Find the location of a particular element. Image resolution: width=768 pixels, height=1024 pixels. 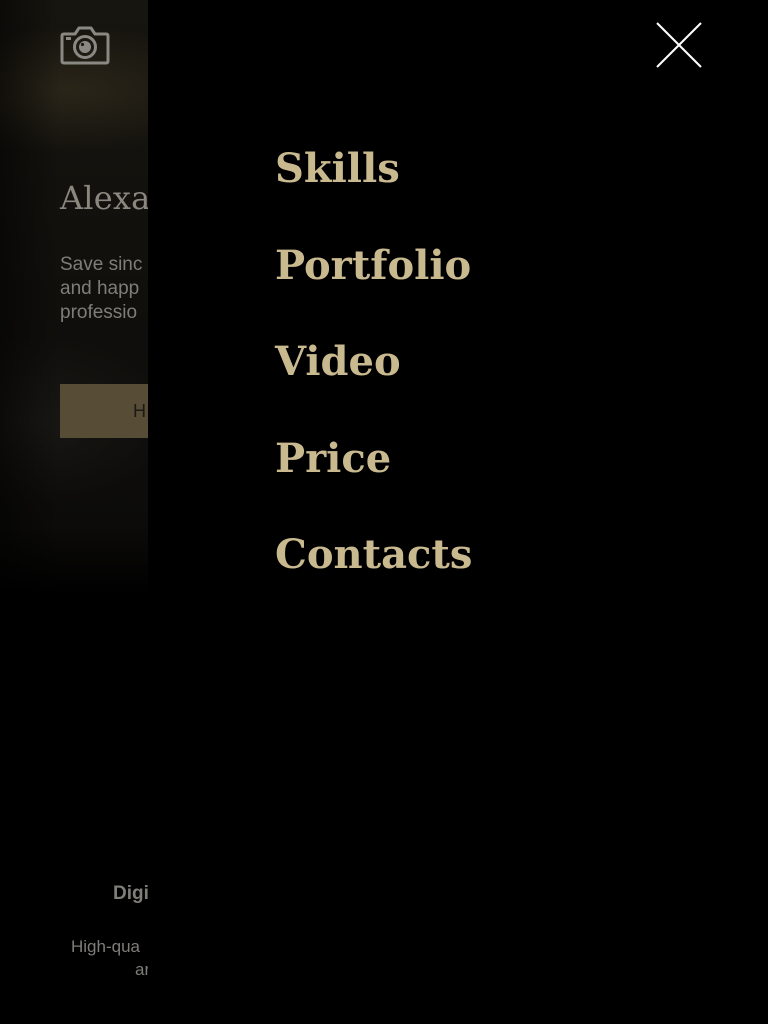

menu-item-skills: Skills is located at coordinates (373, 188).